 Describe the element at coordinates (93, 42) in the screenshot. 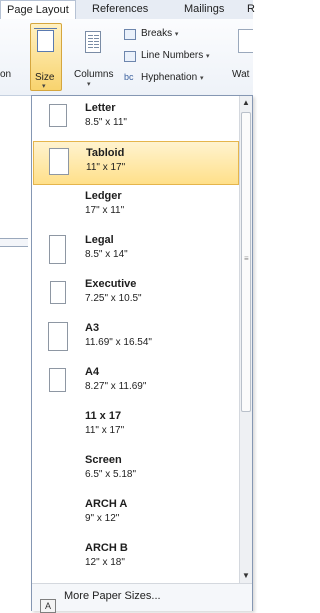

I see `columns-icon` at that location.